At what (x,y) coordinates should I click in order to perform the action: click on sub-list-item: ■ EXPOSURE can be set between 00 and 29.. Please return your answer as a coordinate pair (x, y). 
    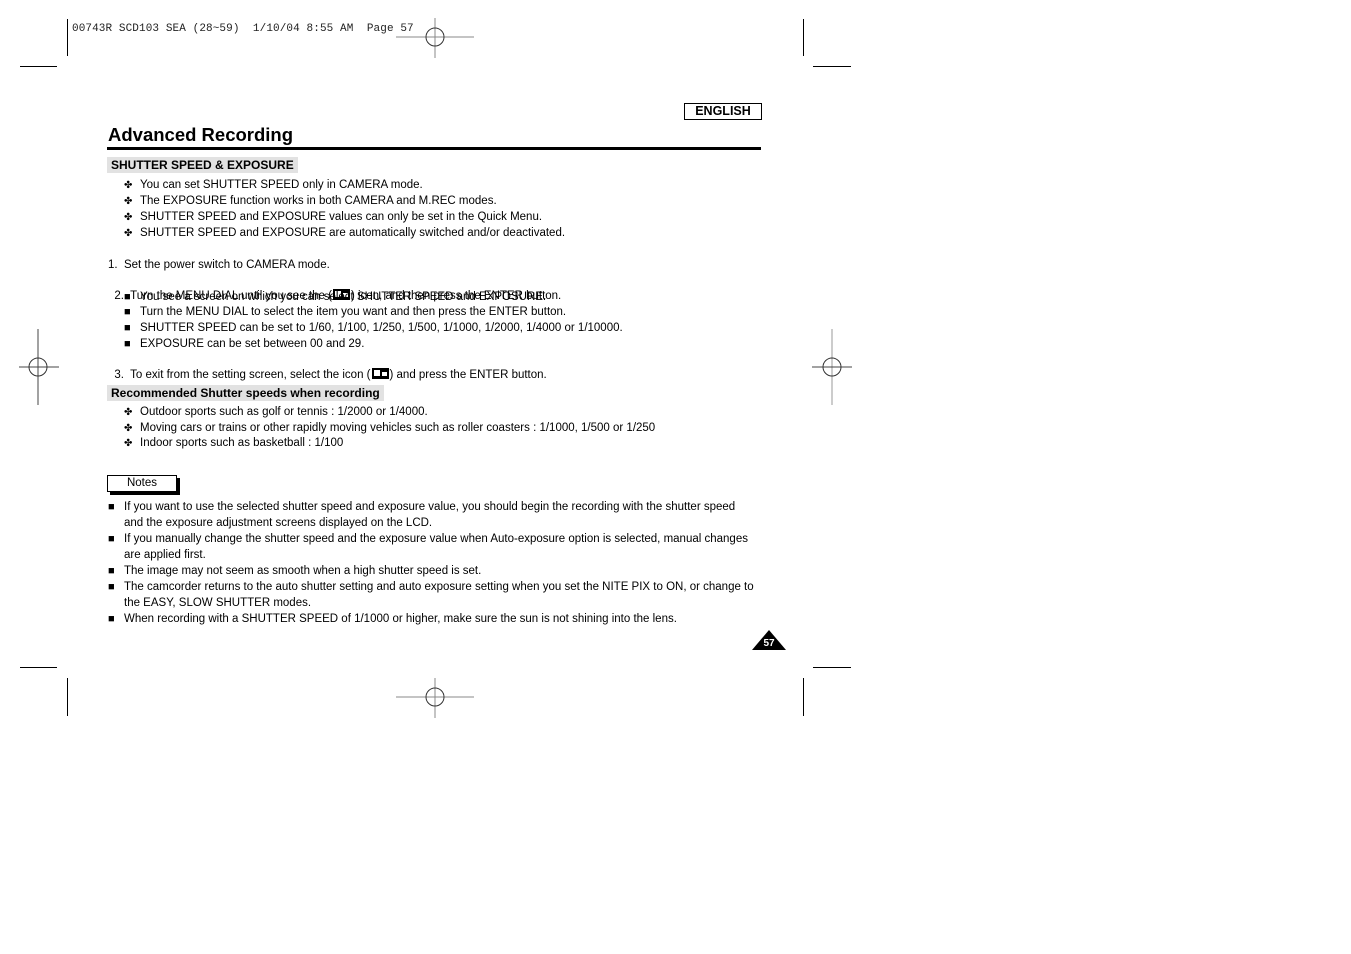
    Looking at the image, I should click on (244, 344).